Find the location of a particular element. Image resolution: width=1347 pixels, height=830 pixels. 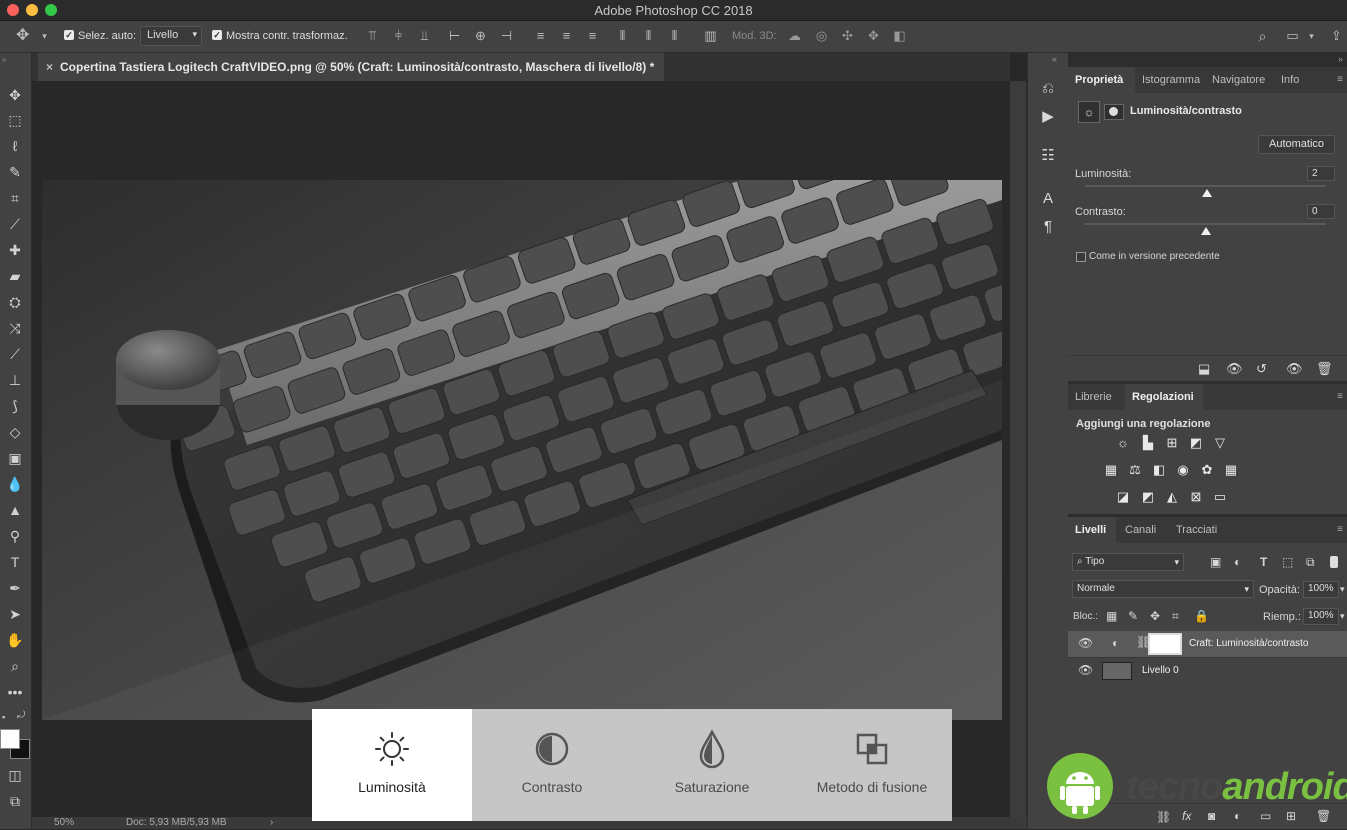

color-balance-icon: ⚖ is located at coordinates (1135, 470).